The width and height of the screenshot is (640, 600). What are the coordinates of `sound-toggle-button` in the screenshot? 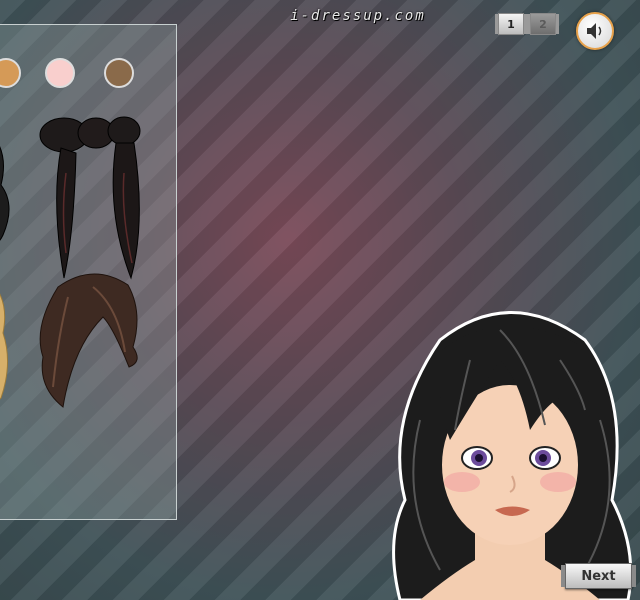 It's located at (595, 31).